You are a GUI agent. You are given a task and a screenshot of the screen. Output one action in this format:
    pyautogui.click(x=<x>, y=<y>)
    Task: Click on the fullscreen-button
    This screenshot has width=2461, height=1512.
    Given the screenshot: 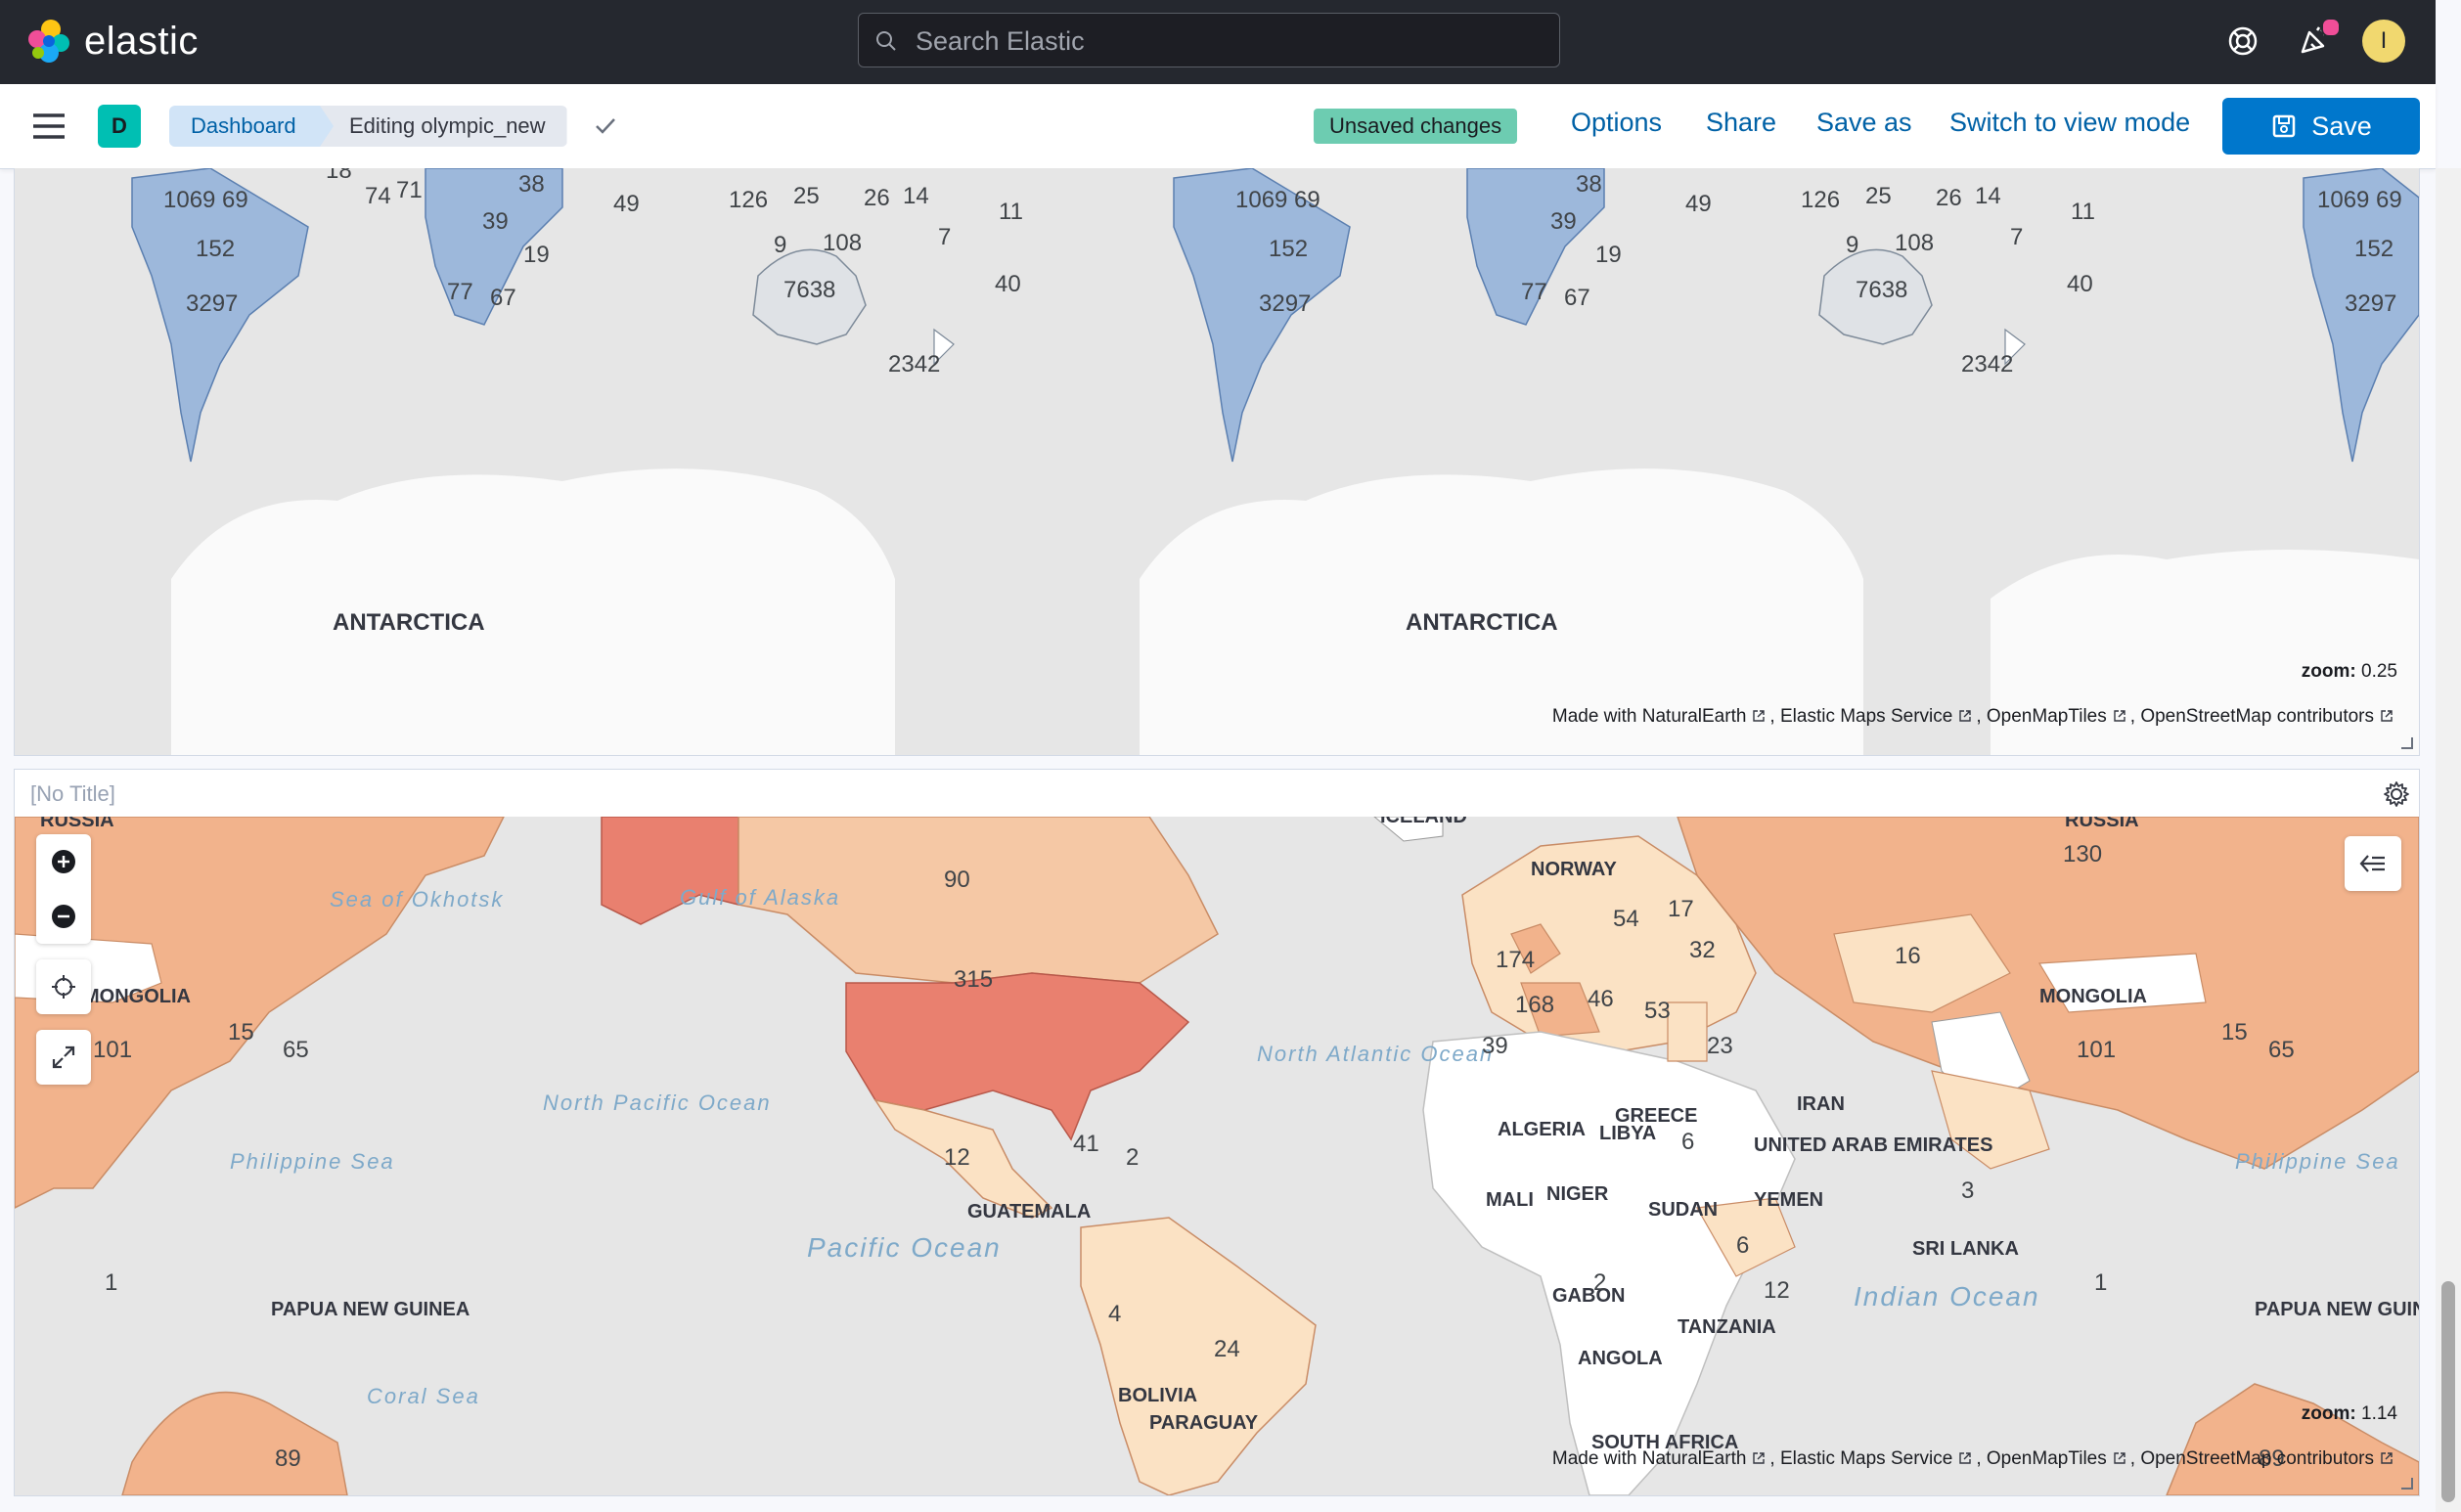 What is the action you would take?
    pyautogui.click(x=63, y=1057)
    